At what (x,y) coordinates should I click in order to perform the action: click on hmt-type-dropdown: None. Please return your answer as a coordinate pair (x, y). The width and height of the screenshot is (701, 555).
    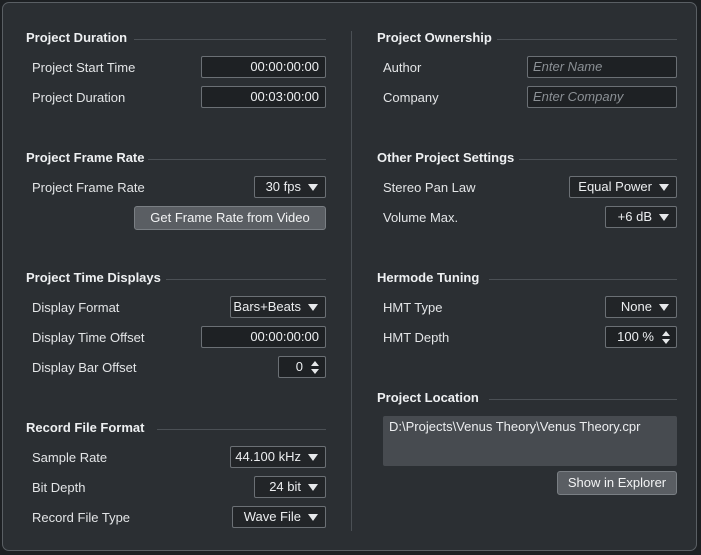
    Looking at the image, I should click on (641, 307).